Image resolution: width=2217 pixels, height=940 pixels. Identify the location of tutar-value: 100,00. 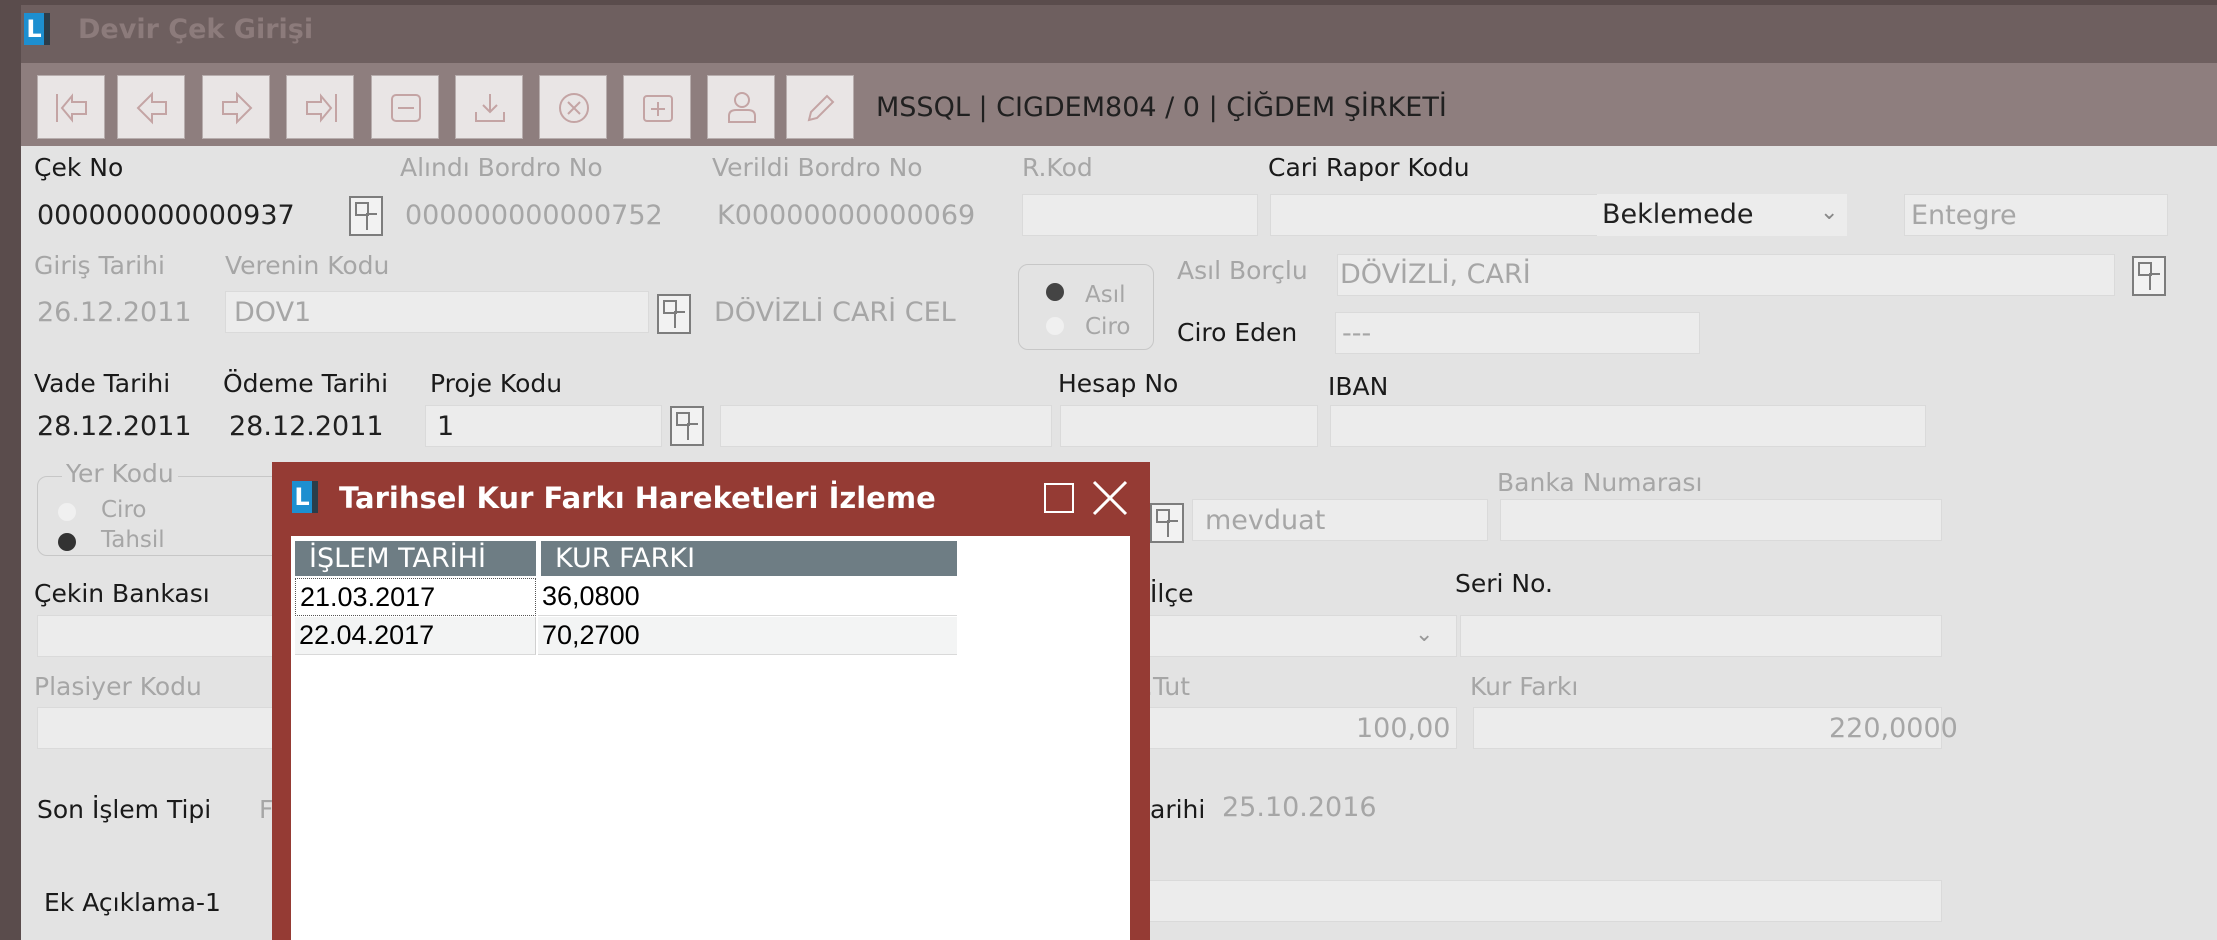
(1403, 728).